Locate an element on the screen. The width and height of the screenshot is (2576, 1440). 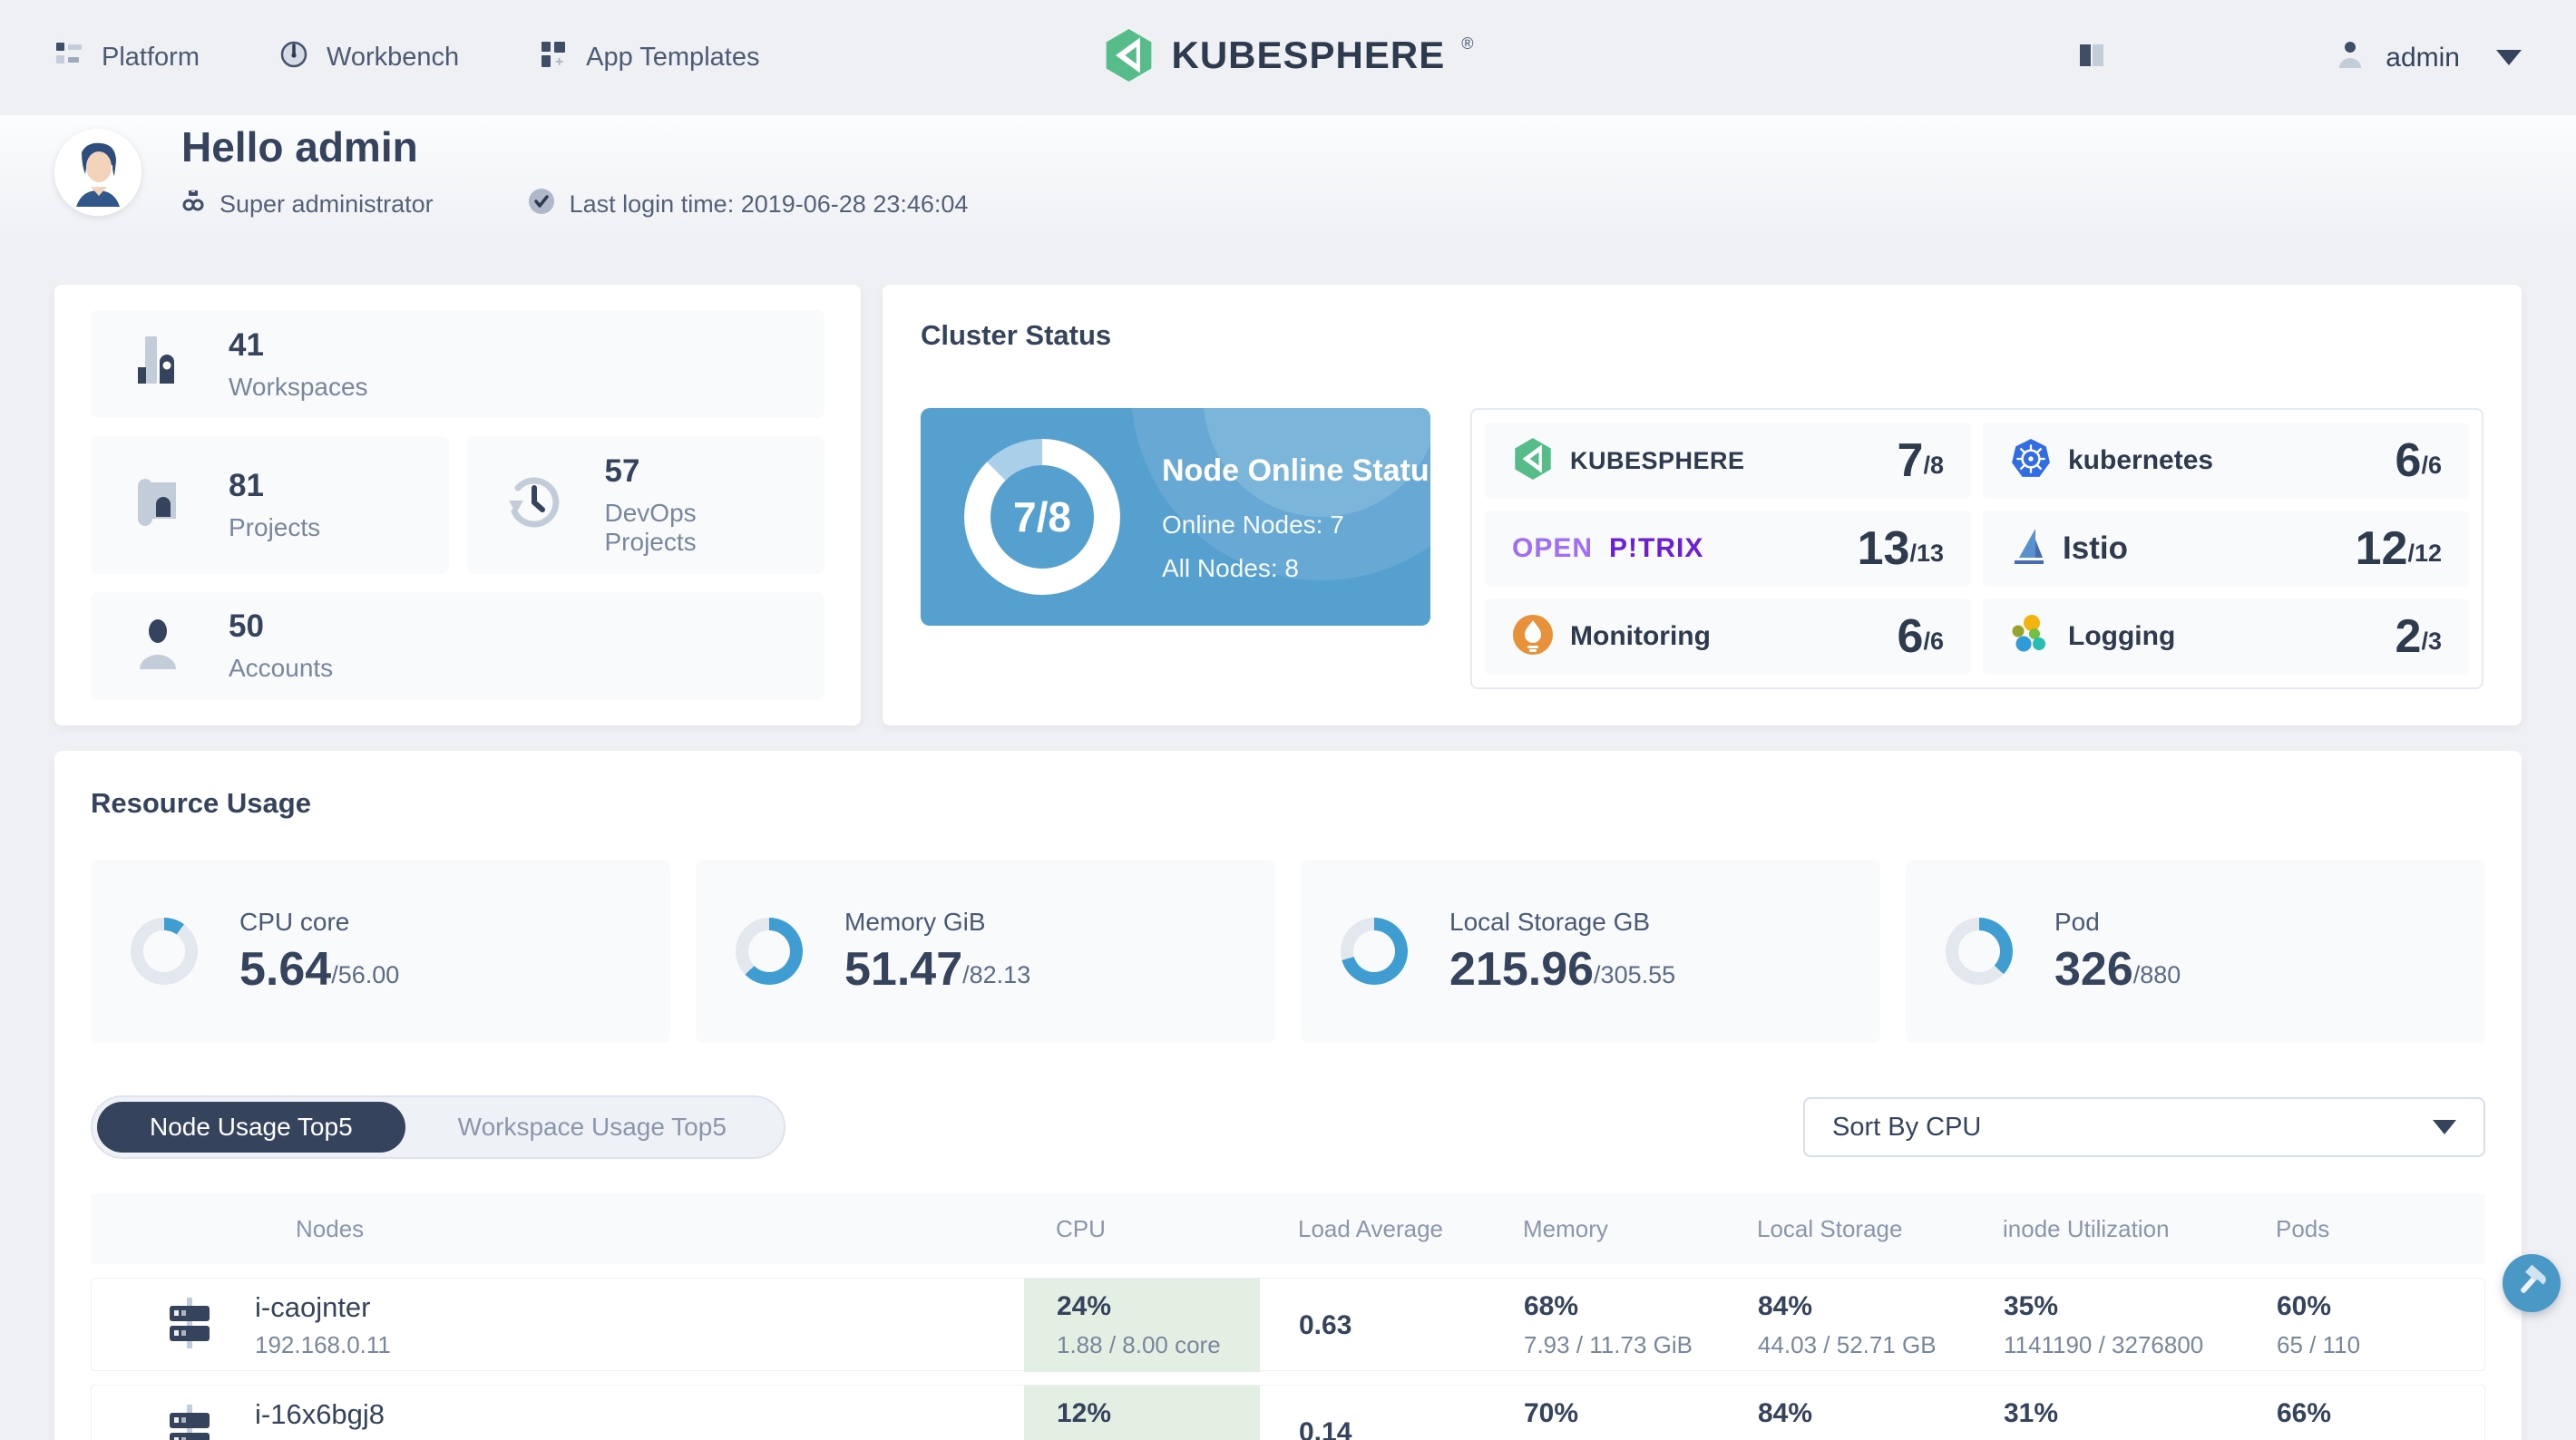
gauge-local-storage: Local Storage GB 215.96 /305.55 is located at coordinates (1590, 951).